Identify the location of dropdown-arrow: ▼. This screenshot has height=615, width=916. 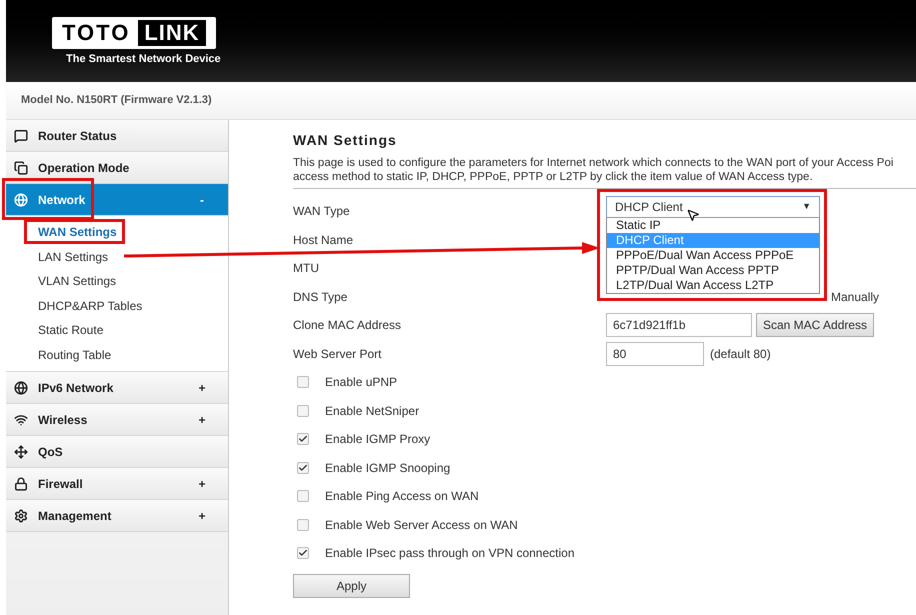
(806, 207).